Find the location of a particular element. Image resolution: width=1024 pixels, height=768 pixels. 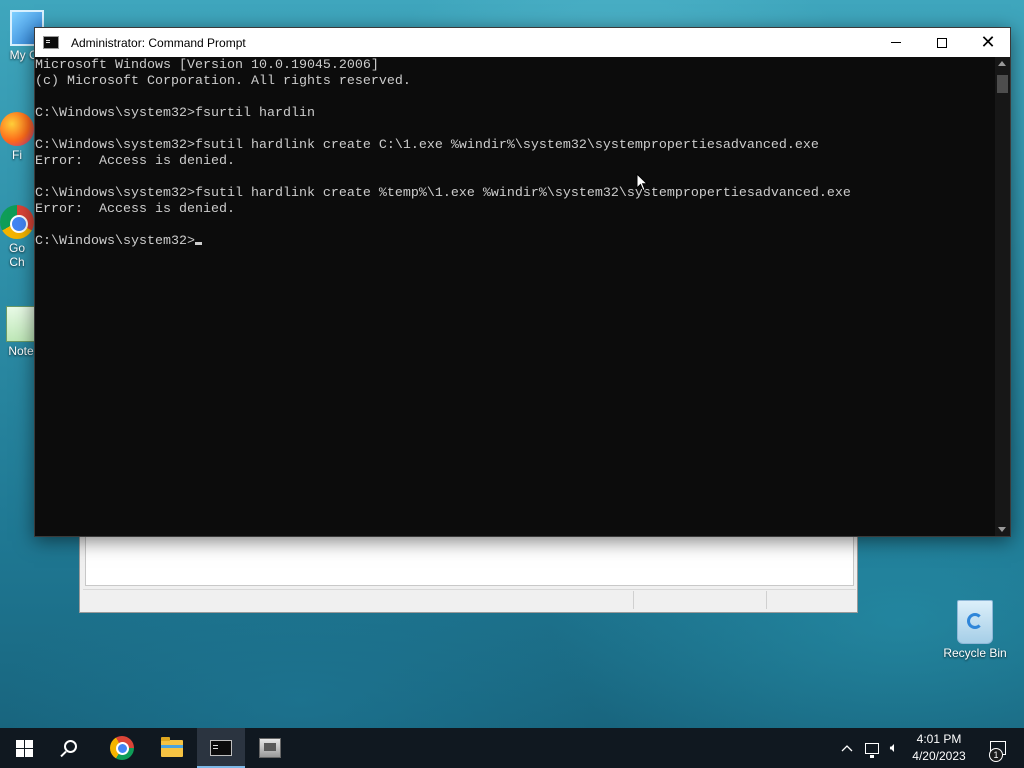

minimize-button is located at coordinates (896, 42).